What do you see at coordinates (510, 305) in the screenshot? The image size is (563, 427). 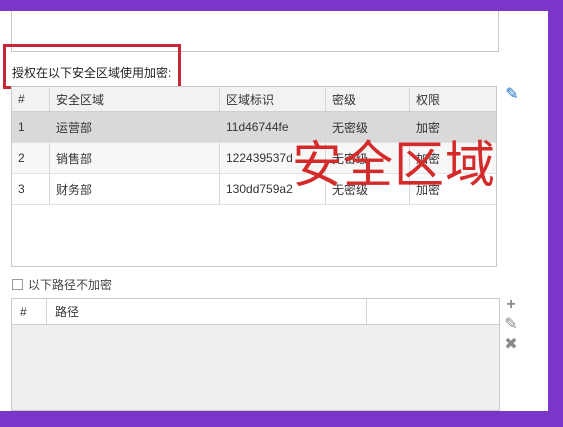 I see `plus-icon: +` at bounding box center [510, 305].